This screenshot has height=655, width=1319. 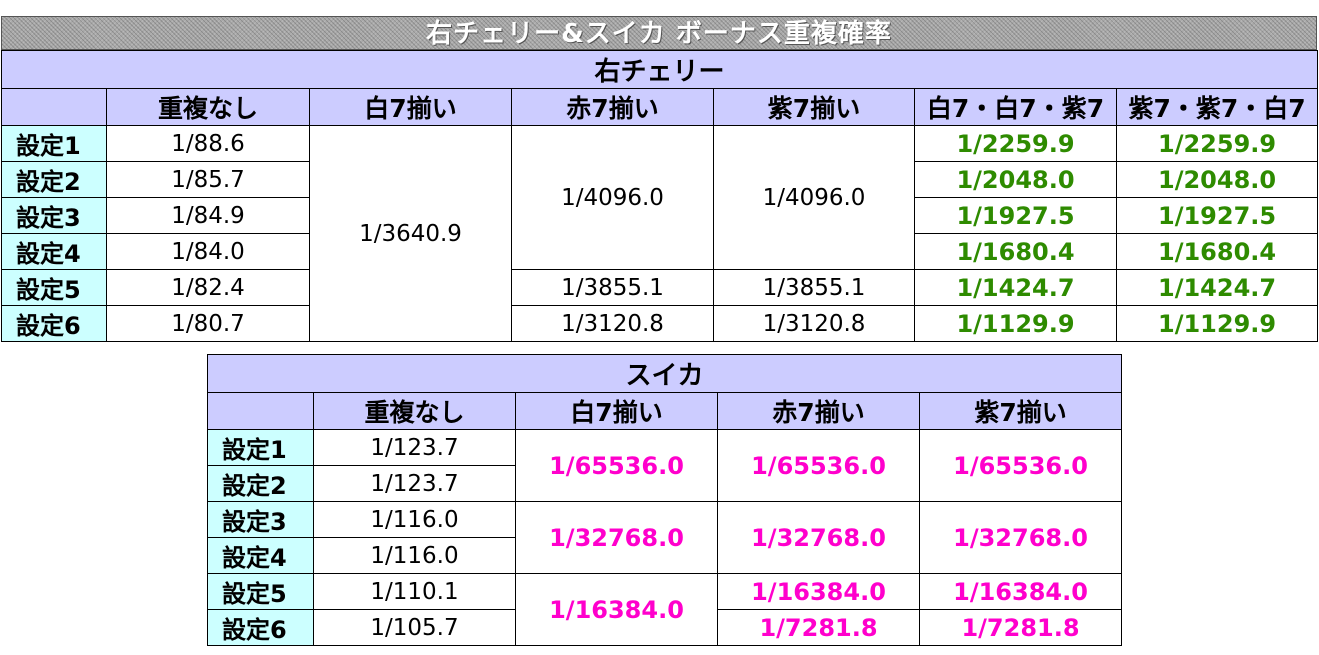 What do you see at coordinates (818, 537) in the screenshot?
I see `watermelon-red7-3-4: 1/32768.0` at bounding box center [818, 537].